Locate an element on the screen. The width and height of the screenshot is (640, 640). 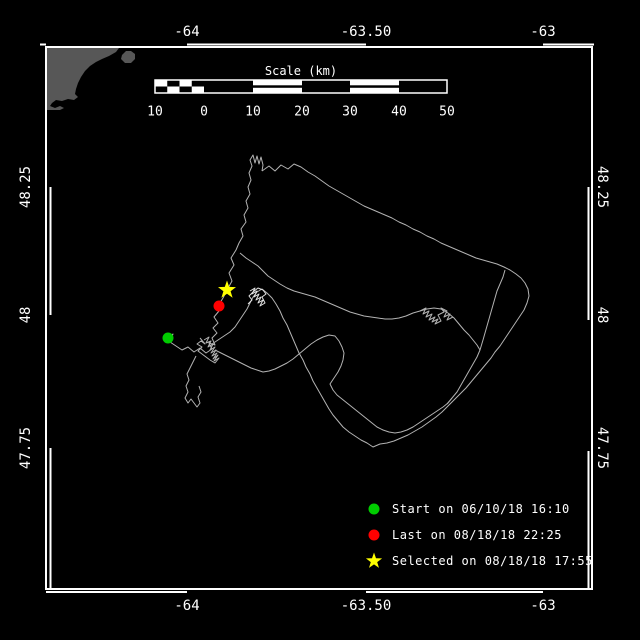
scale-bar-title: Scale (km) is located at coordinates (301, 71).